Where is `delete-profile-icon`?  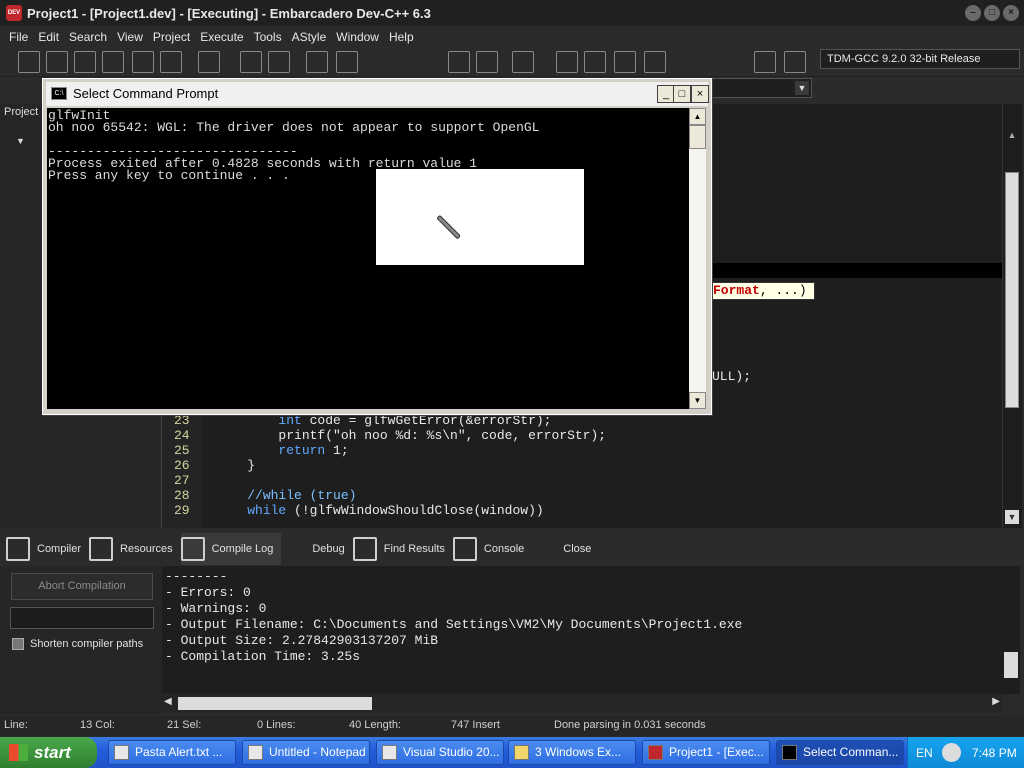
delete-profile-icon is located at coordinates (795, 62).